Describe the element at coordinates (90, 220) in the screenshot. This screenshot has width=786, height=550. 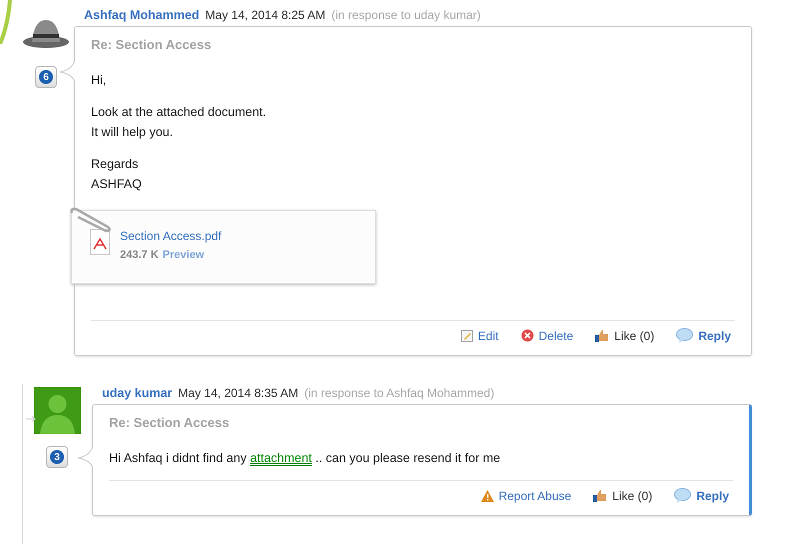
I see `paperclip-icon` at that location.